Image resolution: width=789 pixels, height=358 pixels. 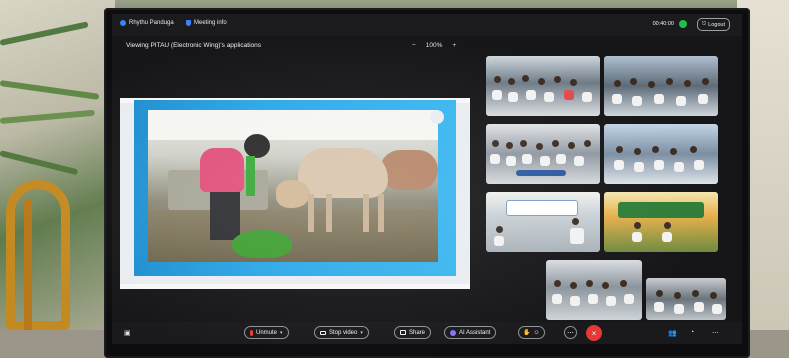 What do you see at coordinates (222, 170) in the screenshot?
I see `farmer-body` at bounding box center [222, 170].